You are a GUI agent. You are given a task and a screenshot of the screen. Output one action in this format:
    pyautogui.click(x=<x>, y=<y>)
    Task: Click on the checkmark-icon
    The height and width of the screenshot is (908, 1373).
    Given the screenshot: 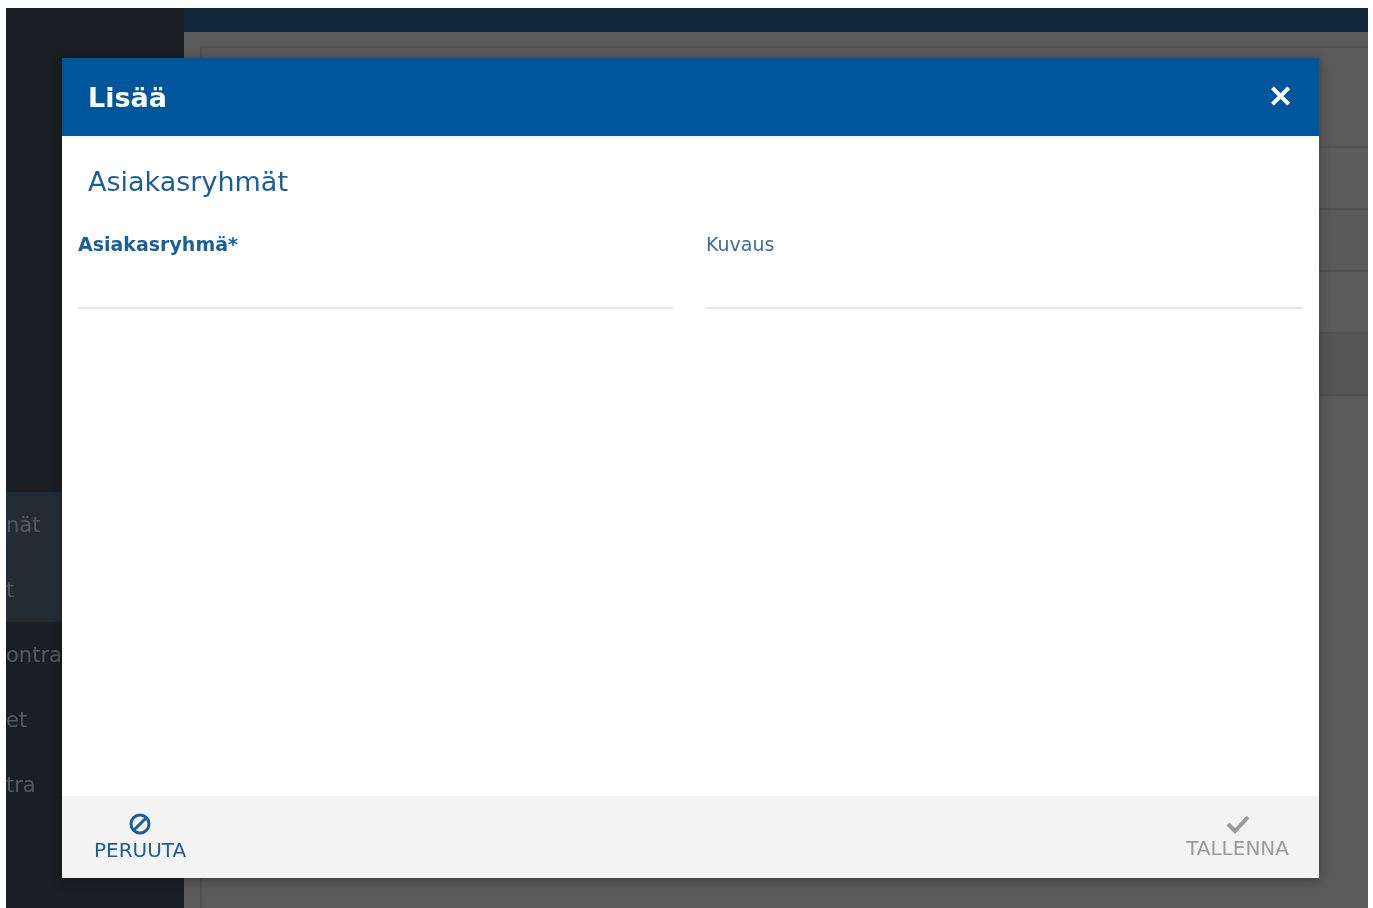 What is the action you would take?
    pyautogui.click(x=1237, y=824)
    